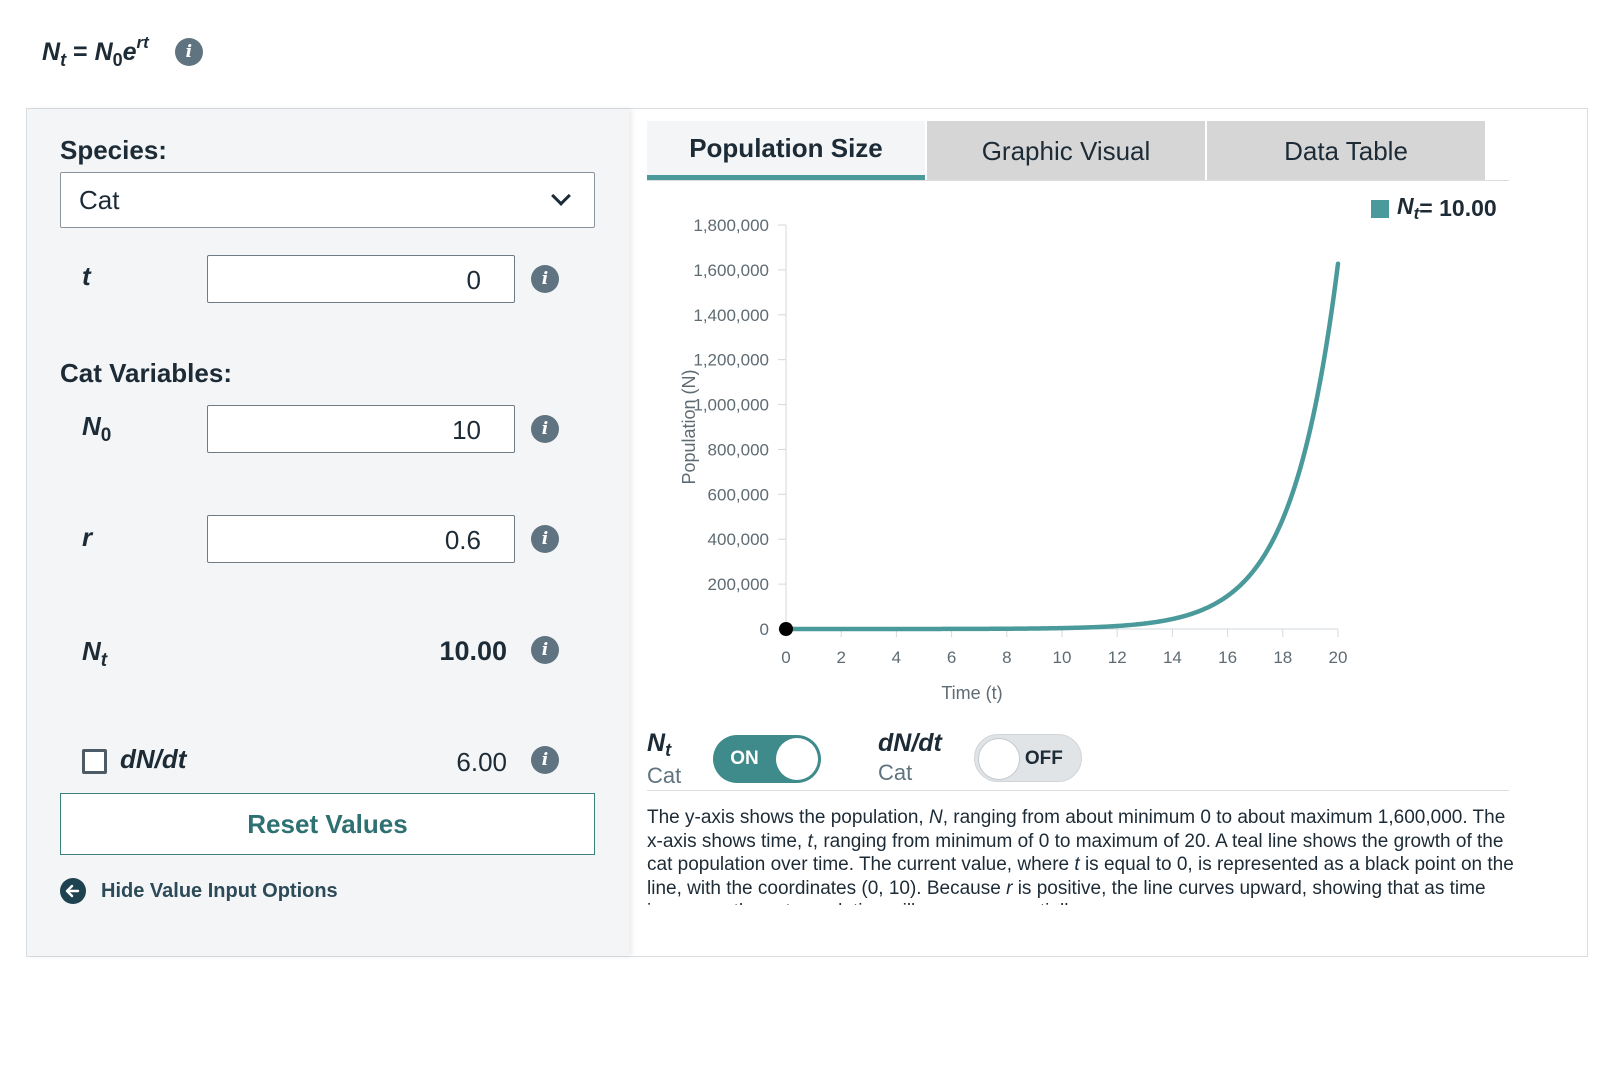 Image resolution: width=1610 pixels, height=1078 pixels. What do you see at coordinates (99, 199) in the screenshot?
I see `species-selected-value: Cat` at bounding box center [99, 199].